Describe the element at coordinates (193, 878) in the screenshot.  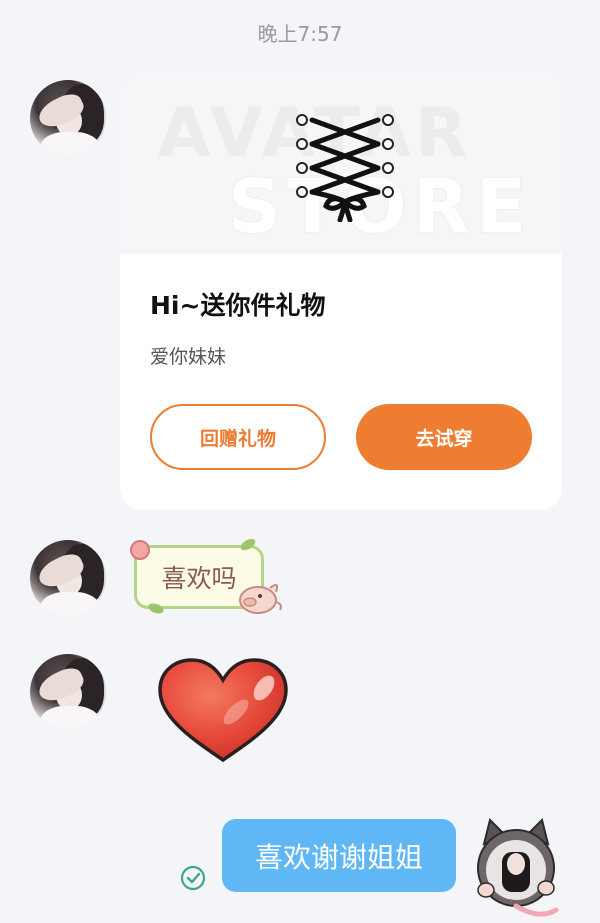
I see `message-sent-check-icon` at that location.